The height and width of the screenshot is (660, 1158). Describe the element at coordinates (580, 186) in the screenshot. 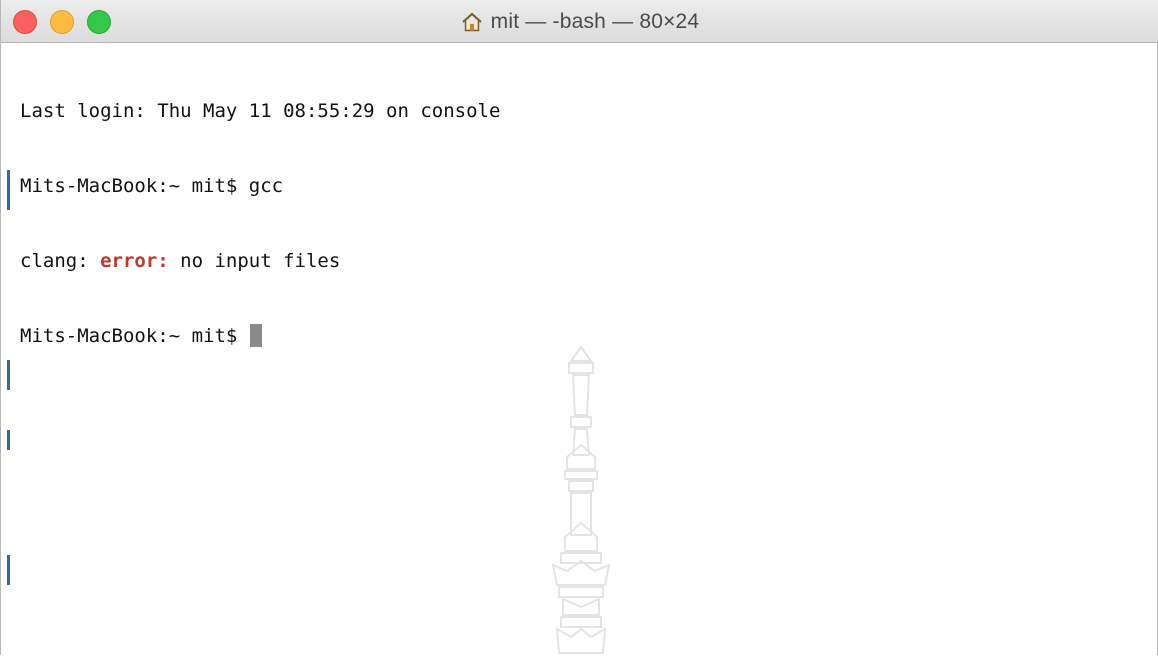

I see `terminal-line: Mits-MacBook:~ mit$ gcc` at that location.